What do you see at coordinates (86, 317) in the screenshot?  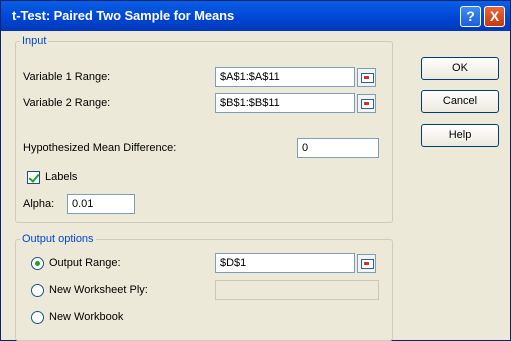 I see `new-workbook-label: New Workbook` at bounding box center [86, 317].